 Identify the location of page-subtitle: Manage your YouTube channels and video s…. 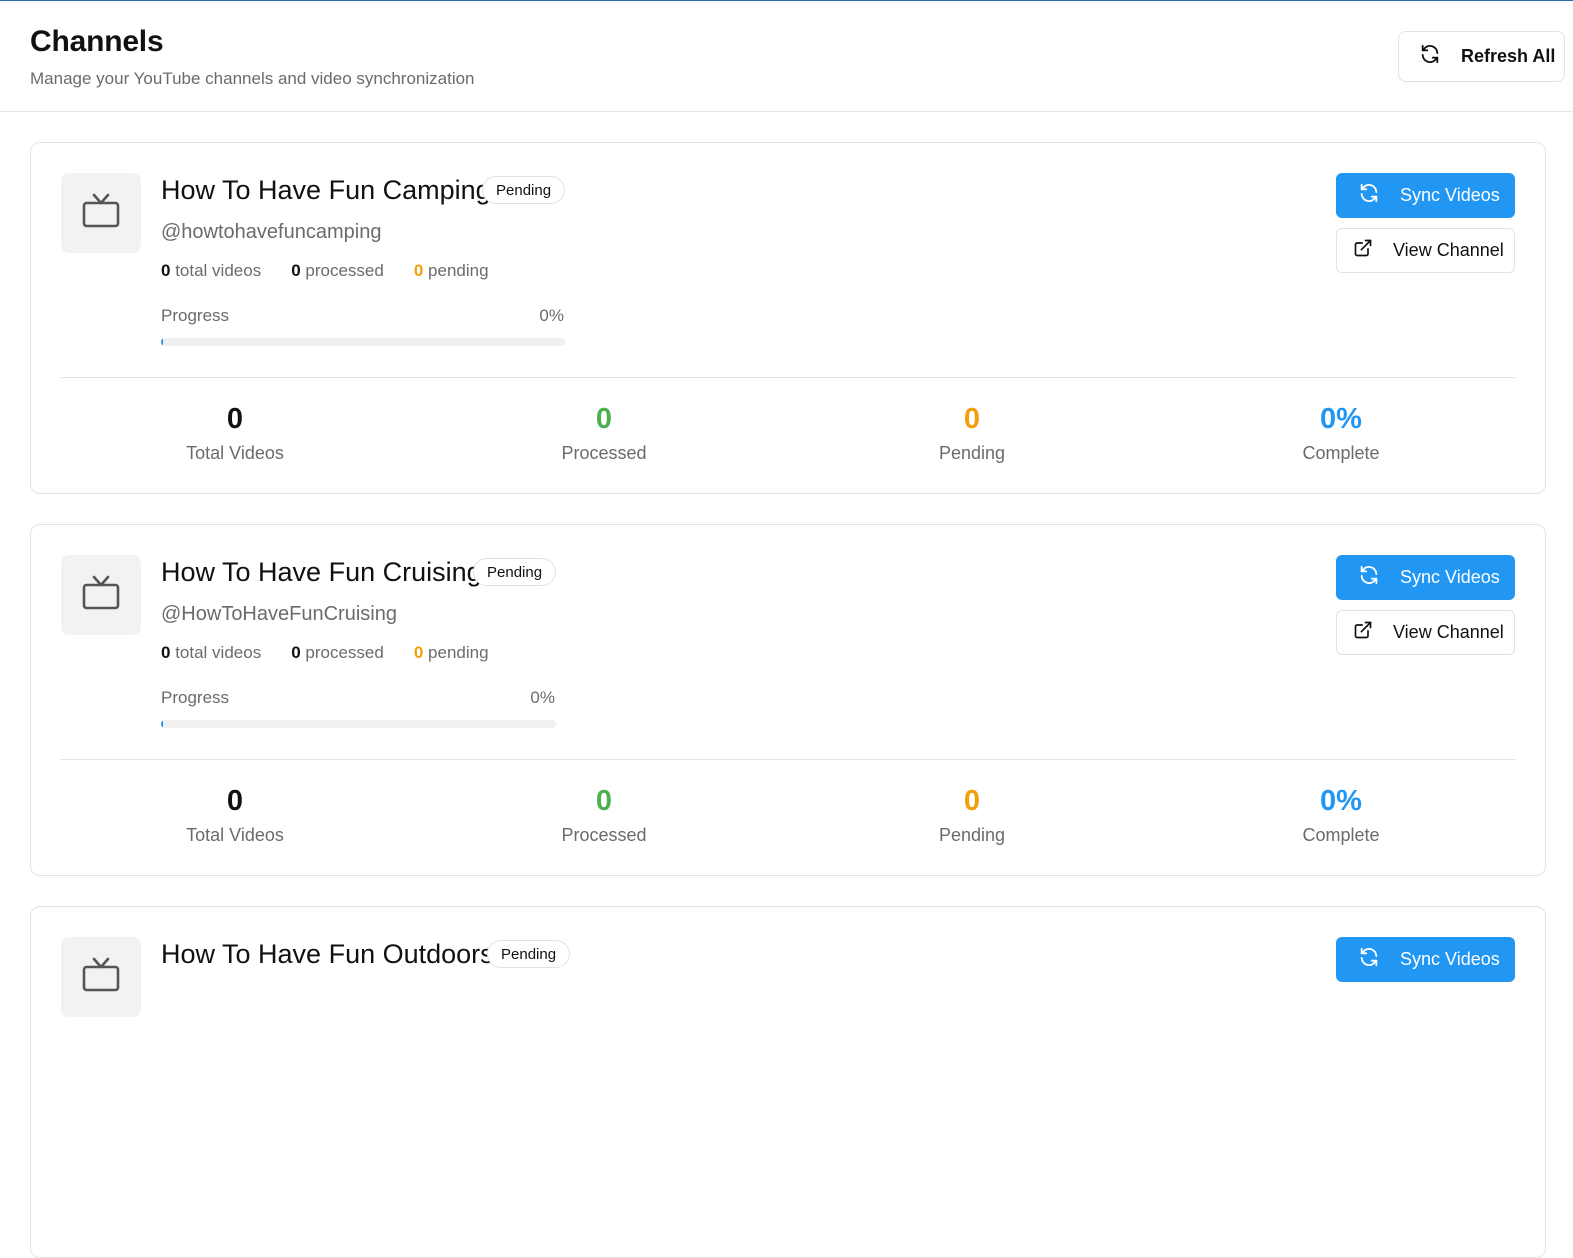
(252, 78).